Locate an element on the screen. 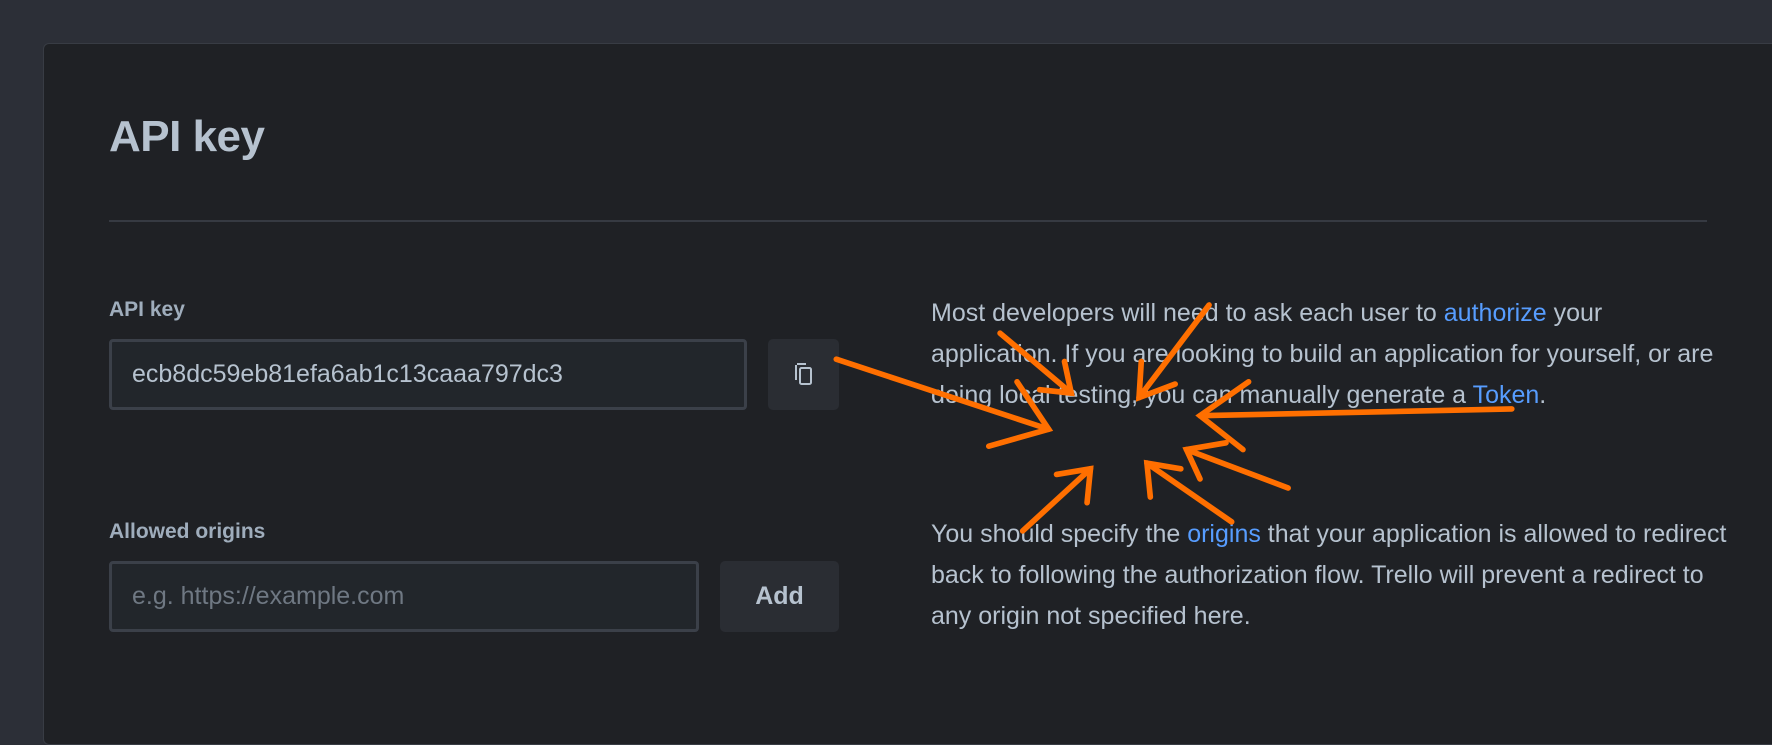  origins-link: origins is located at coordinates (1224, 534).